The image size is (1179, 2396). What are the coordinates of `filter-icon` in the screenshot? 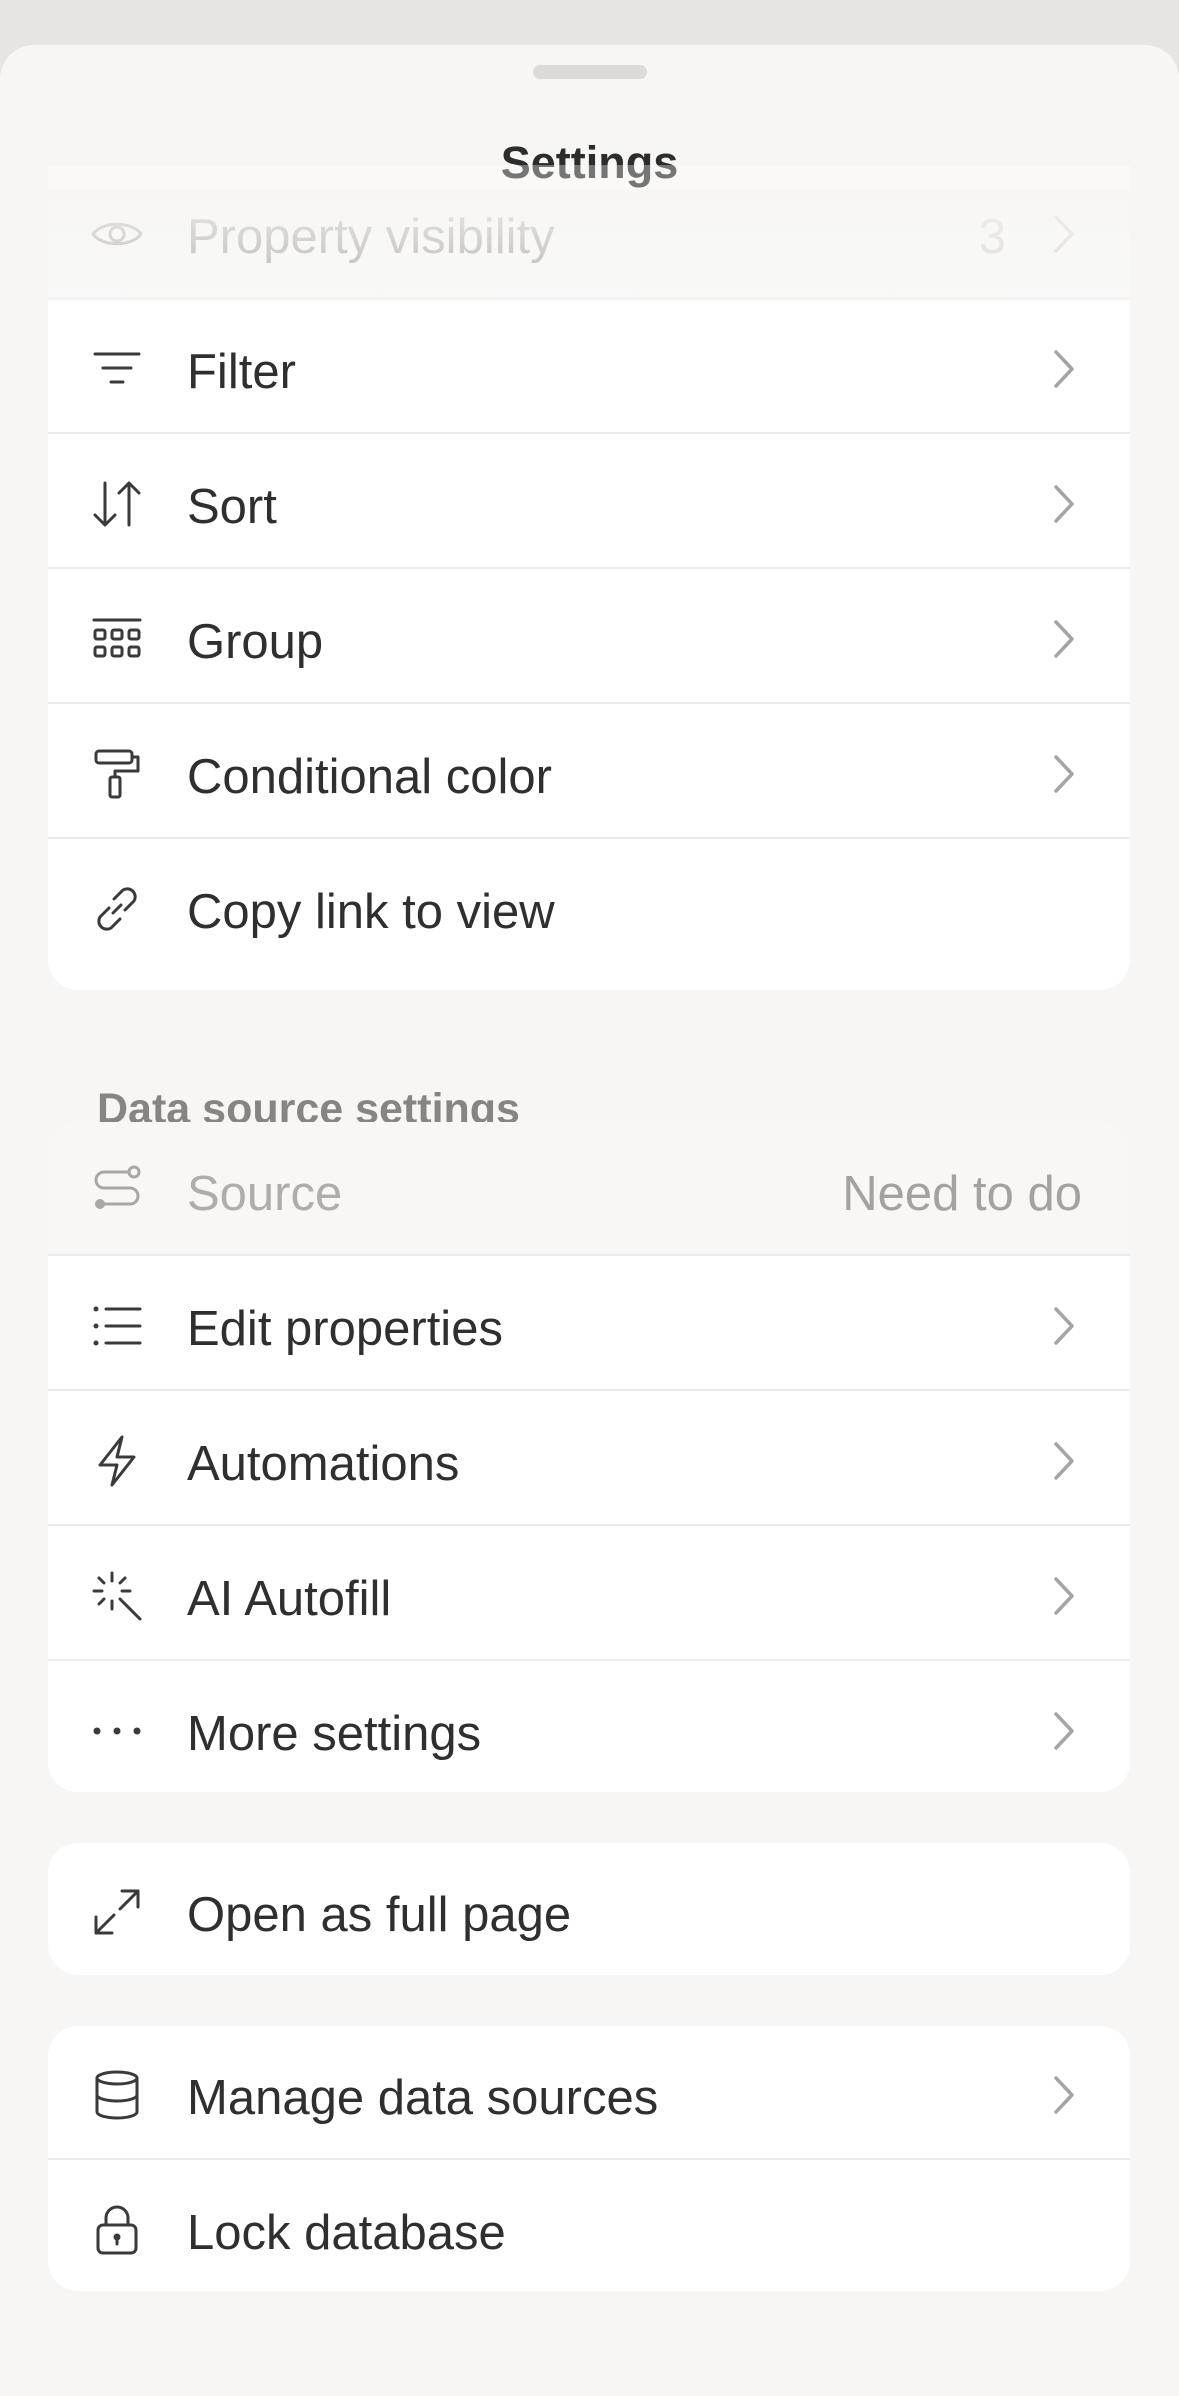 It's located at (117, 369).